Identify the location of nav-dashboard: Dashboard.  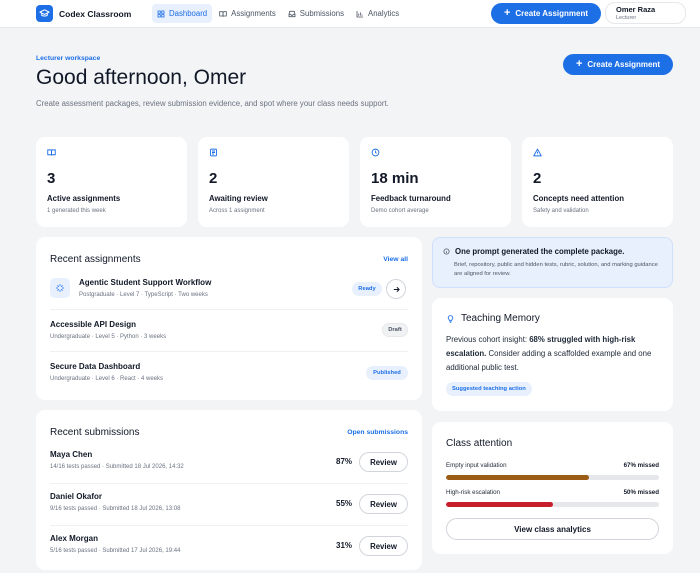
(182, 13).